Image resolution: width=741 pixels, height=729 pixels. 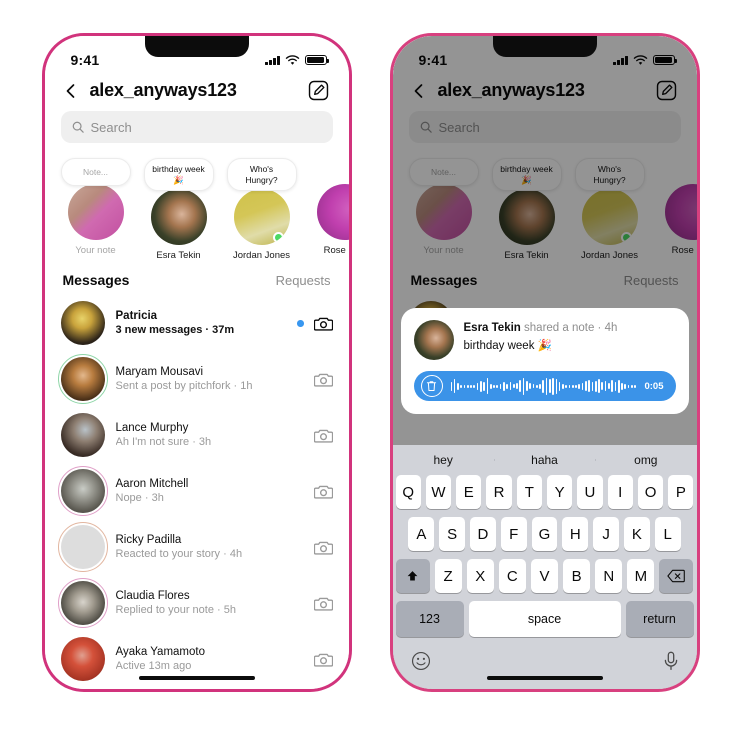 I want to click on numbers-key: 123, so click(x=429, y=619).